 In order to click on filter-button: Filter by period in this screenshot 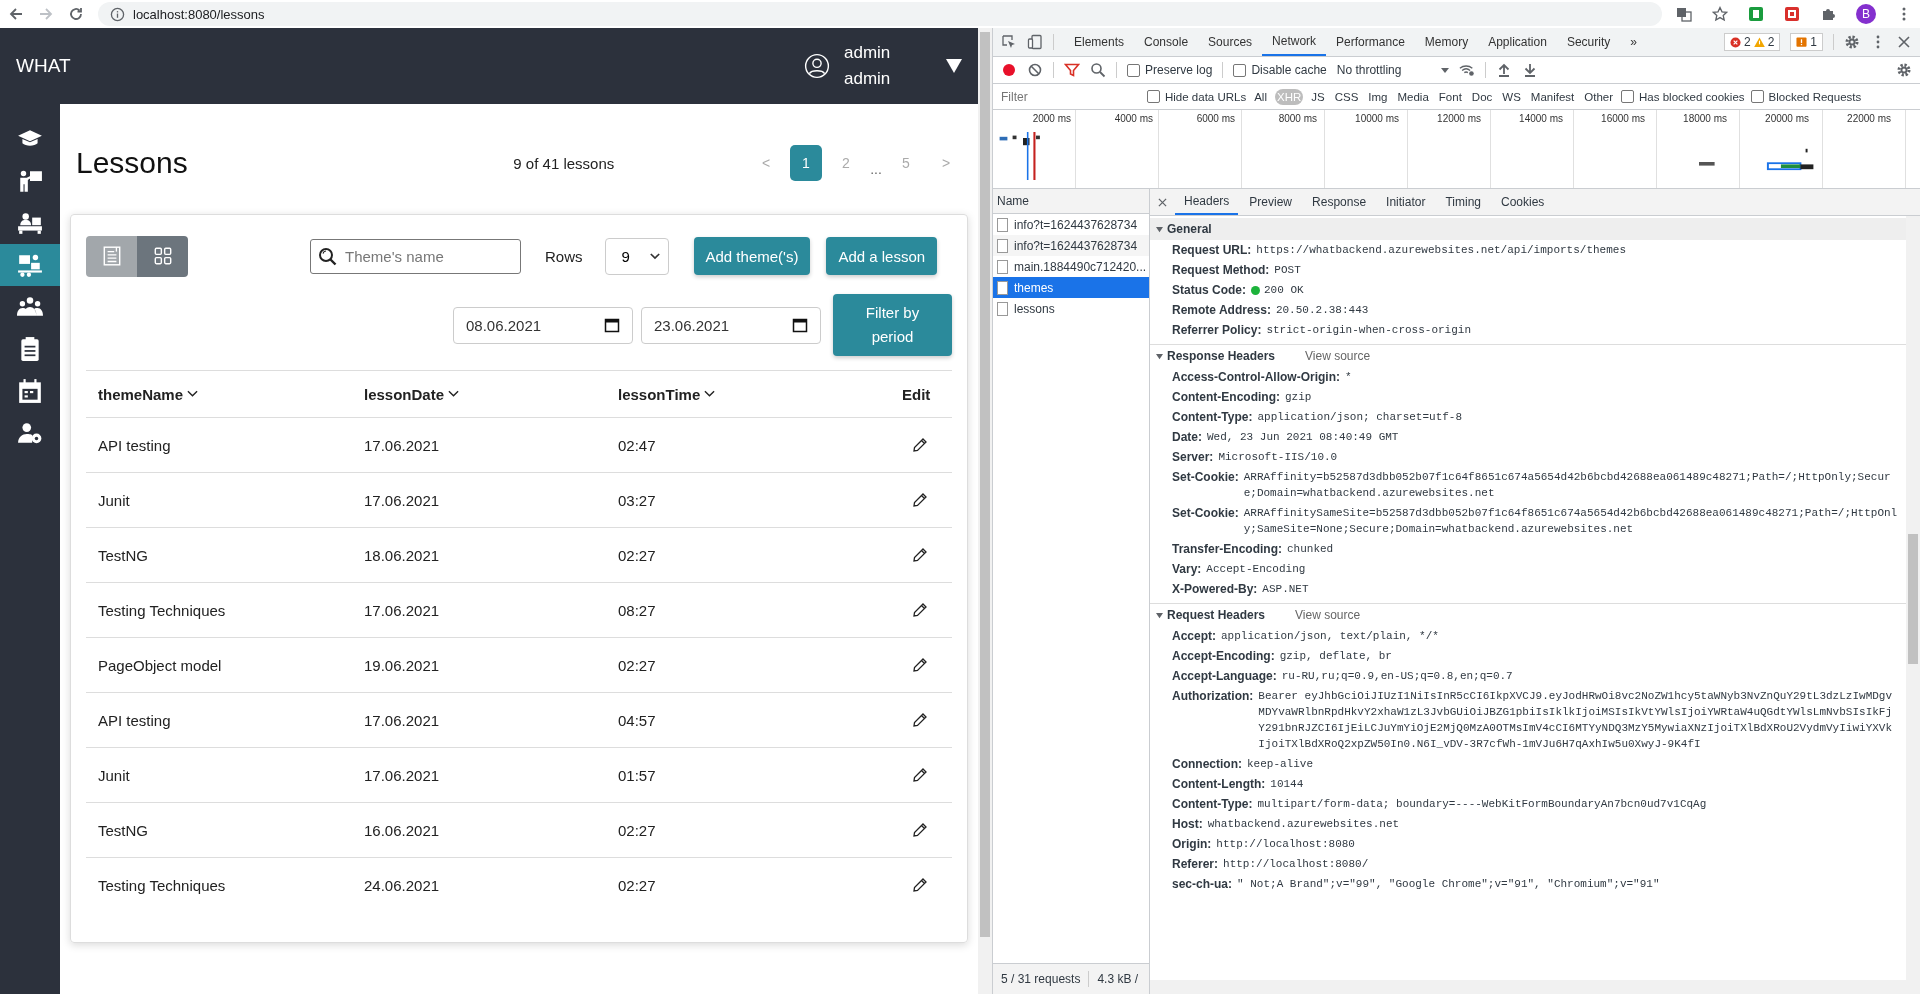, I will do `click(892, 325)`.